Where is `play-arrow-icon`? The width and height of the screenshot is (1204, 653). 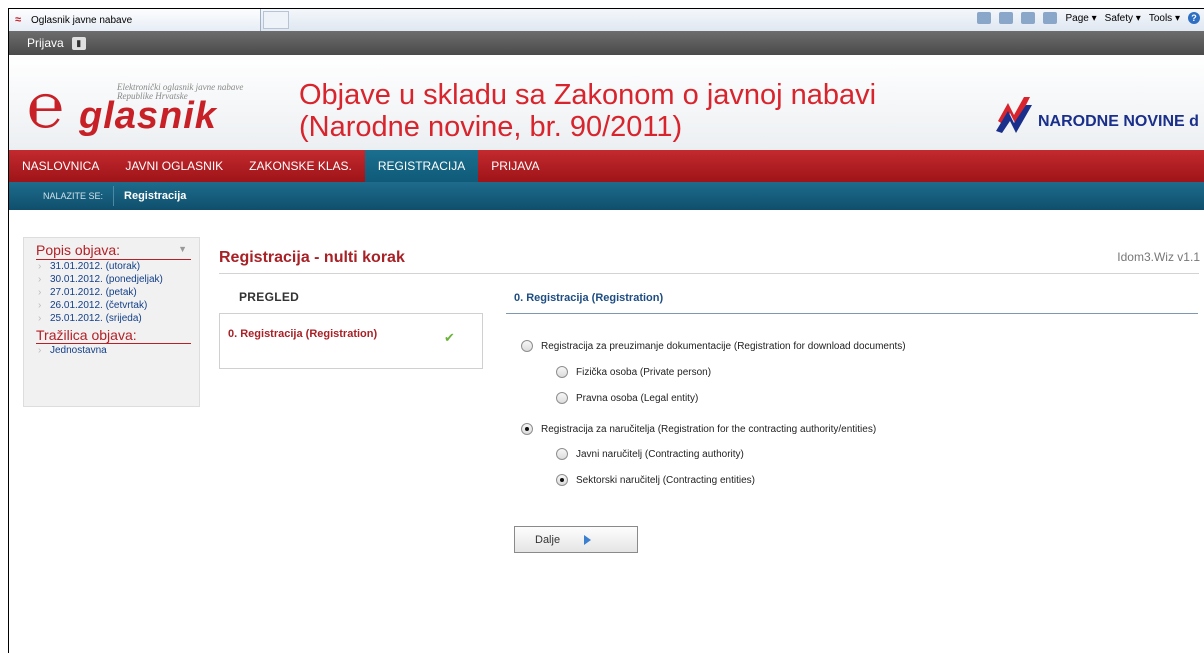 play-arrow-icon is located at coordinates (588, 539).